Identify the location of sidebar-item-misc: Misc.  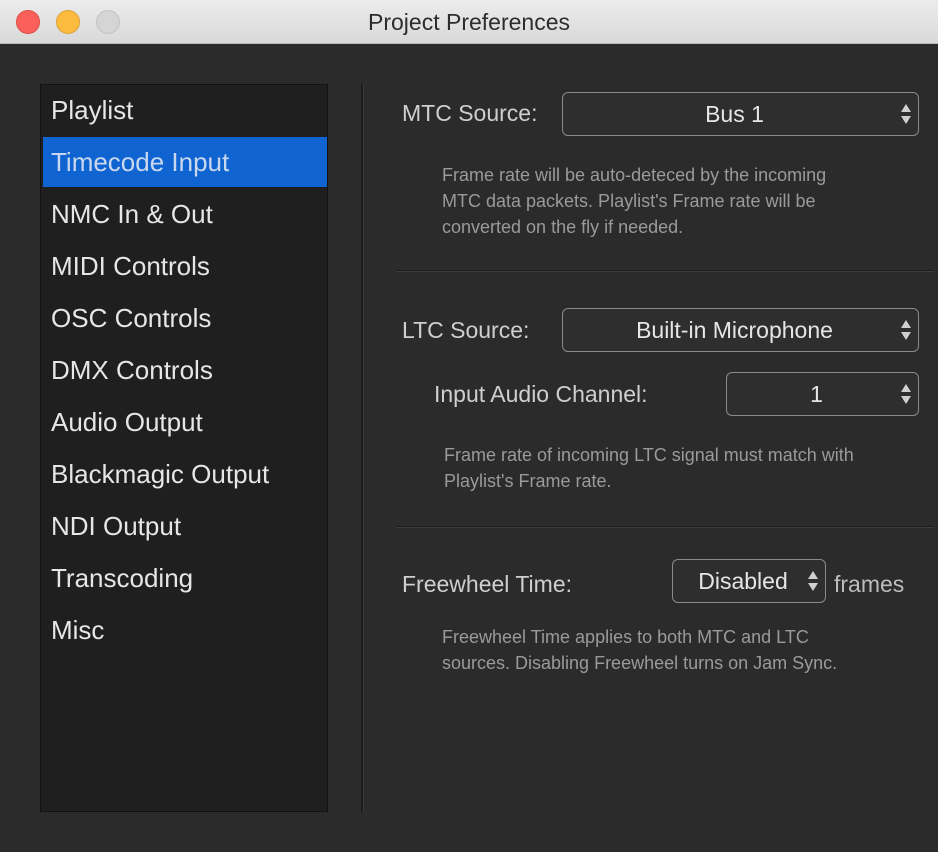
(185, 630).